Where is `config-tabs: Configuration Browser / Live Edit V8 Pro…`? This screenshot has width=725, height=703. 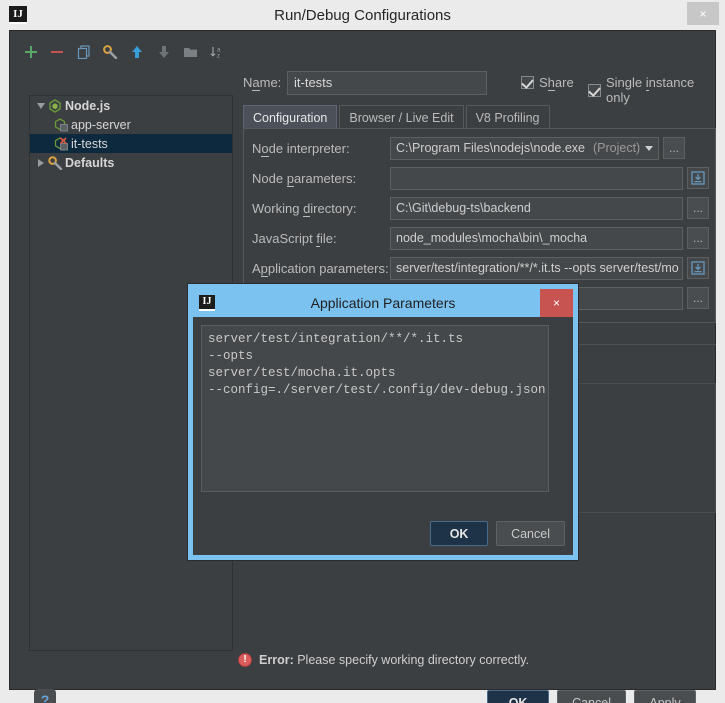
config-tabs: Configuration Browser / Live Edit V8 Pro… is located at coordinates (396, 117).